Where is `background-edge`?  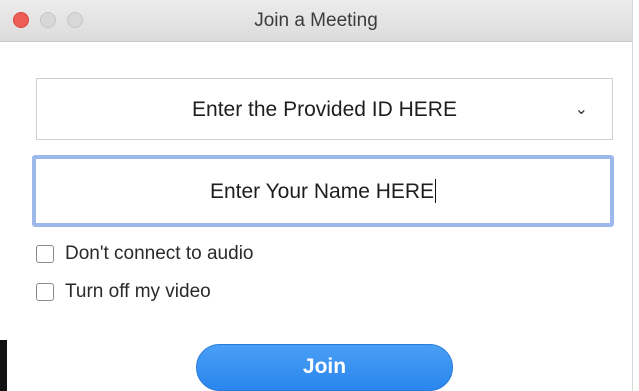 background-edge is located at coordinates (3, 365).